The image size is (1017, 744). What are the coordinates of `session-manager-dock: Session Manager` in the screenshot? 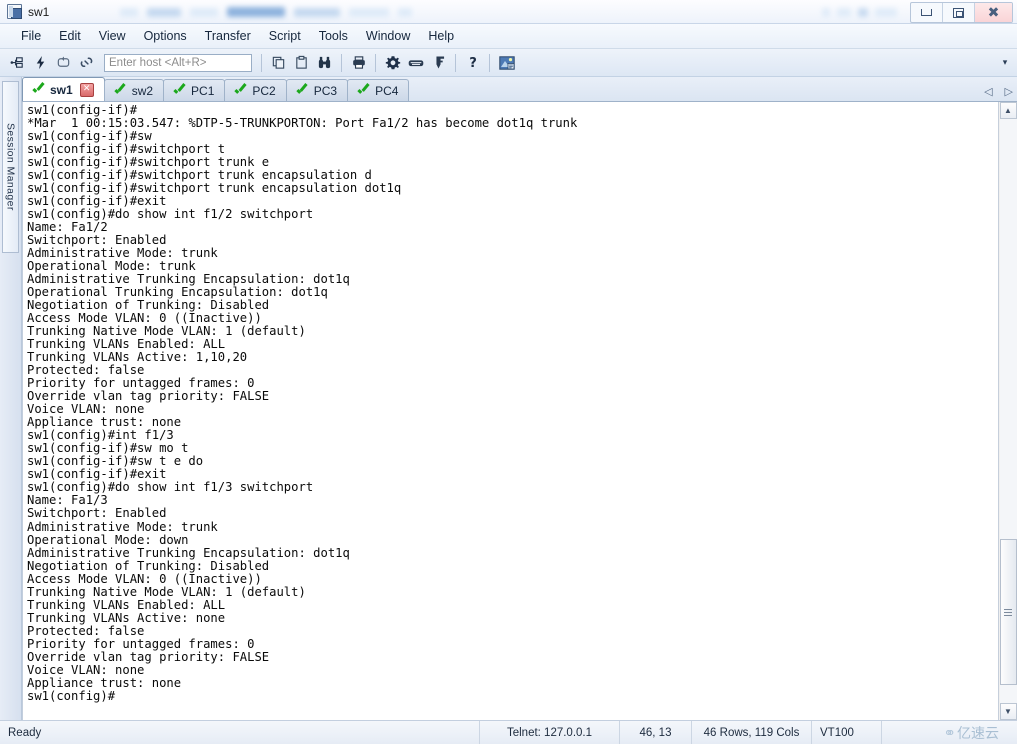 It's located at (11, 398).